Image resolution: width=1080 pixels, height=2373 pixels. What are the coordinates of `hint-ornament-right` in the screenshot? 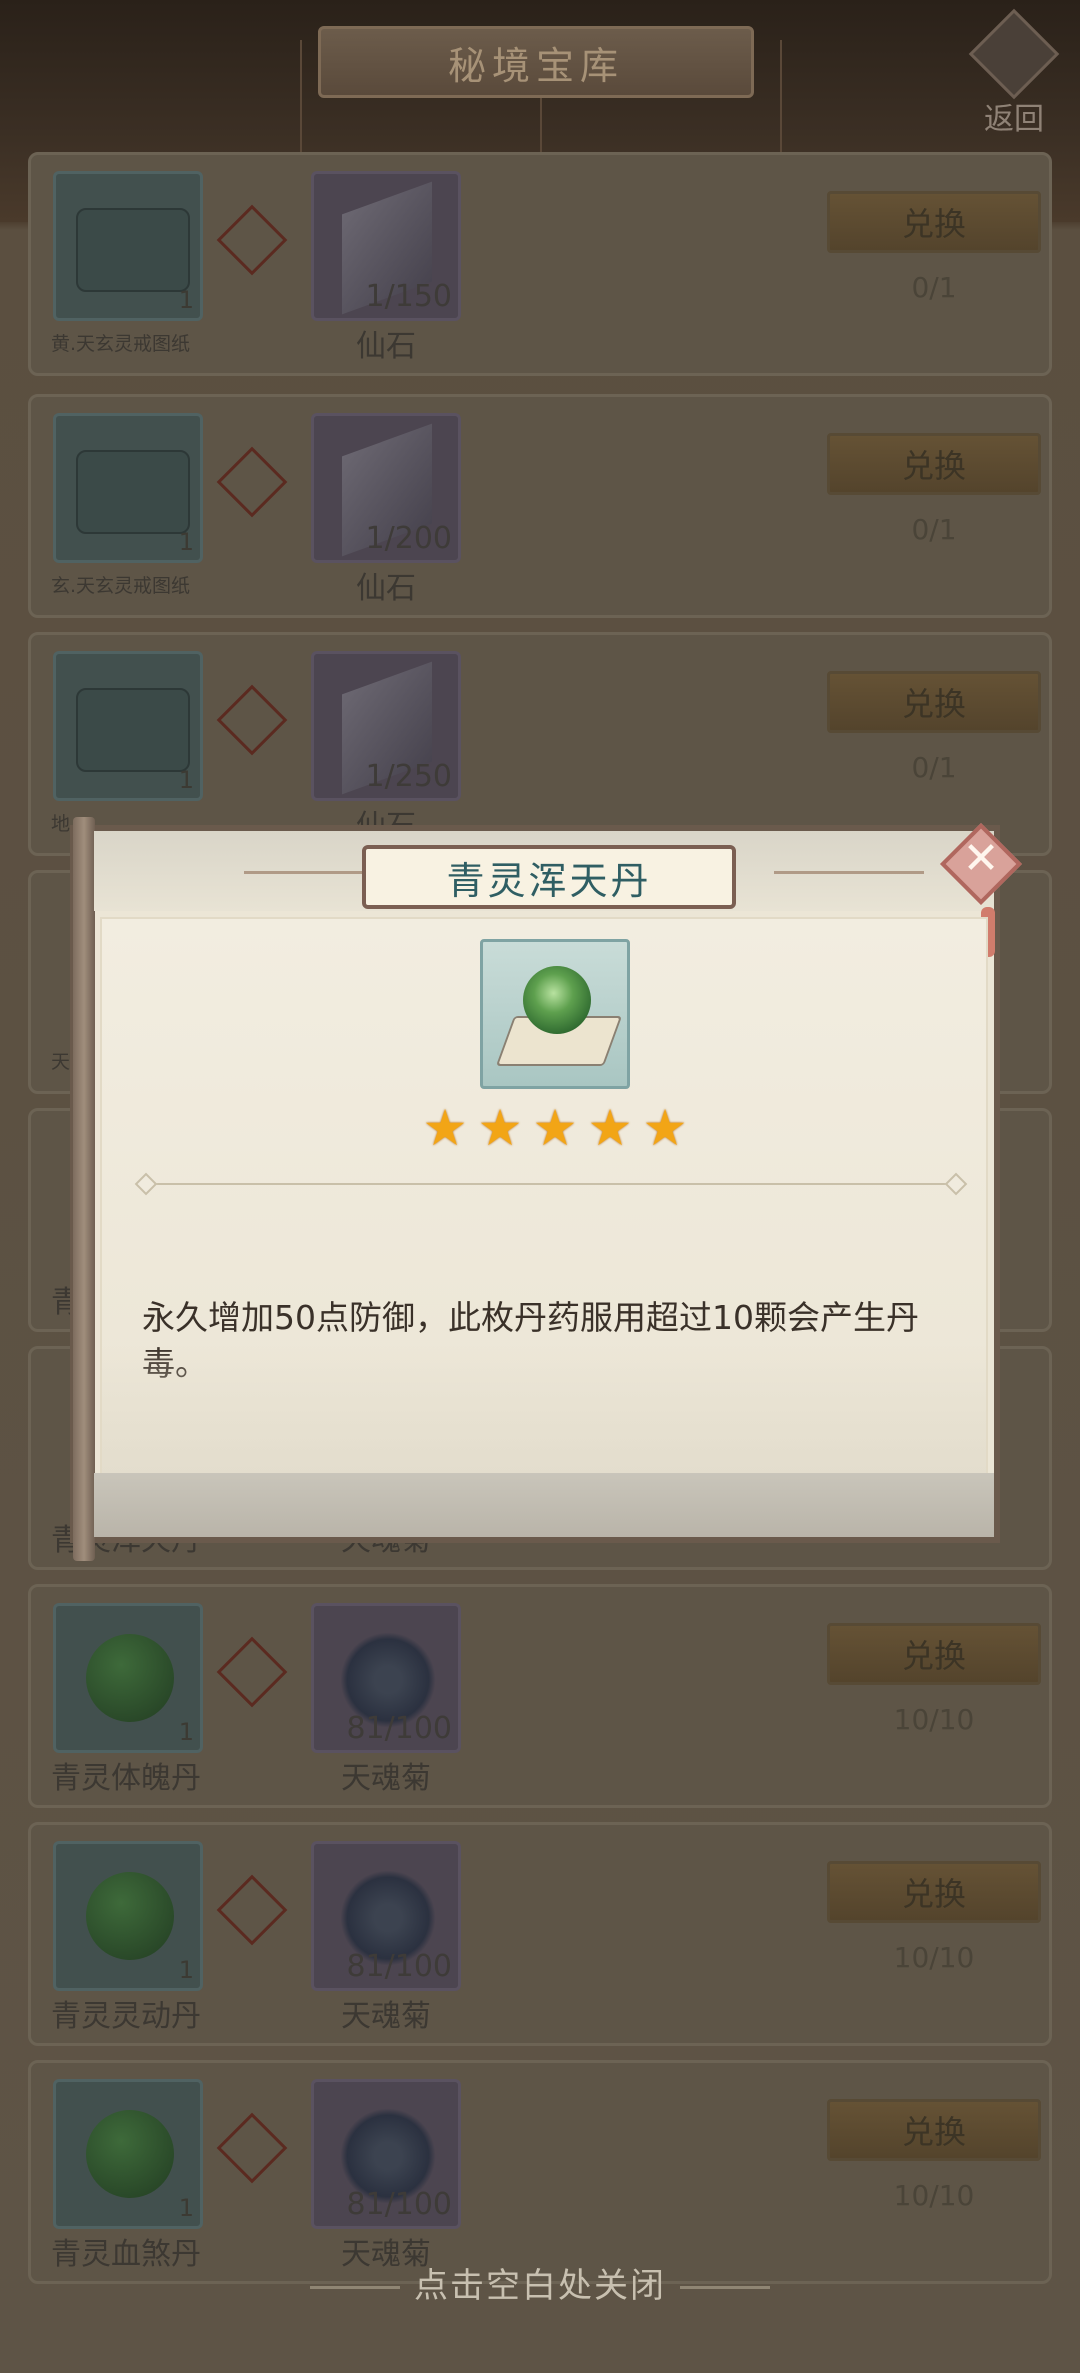 It's located at (725, 2287).